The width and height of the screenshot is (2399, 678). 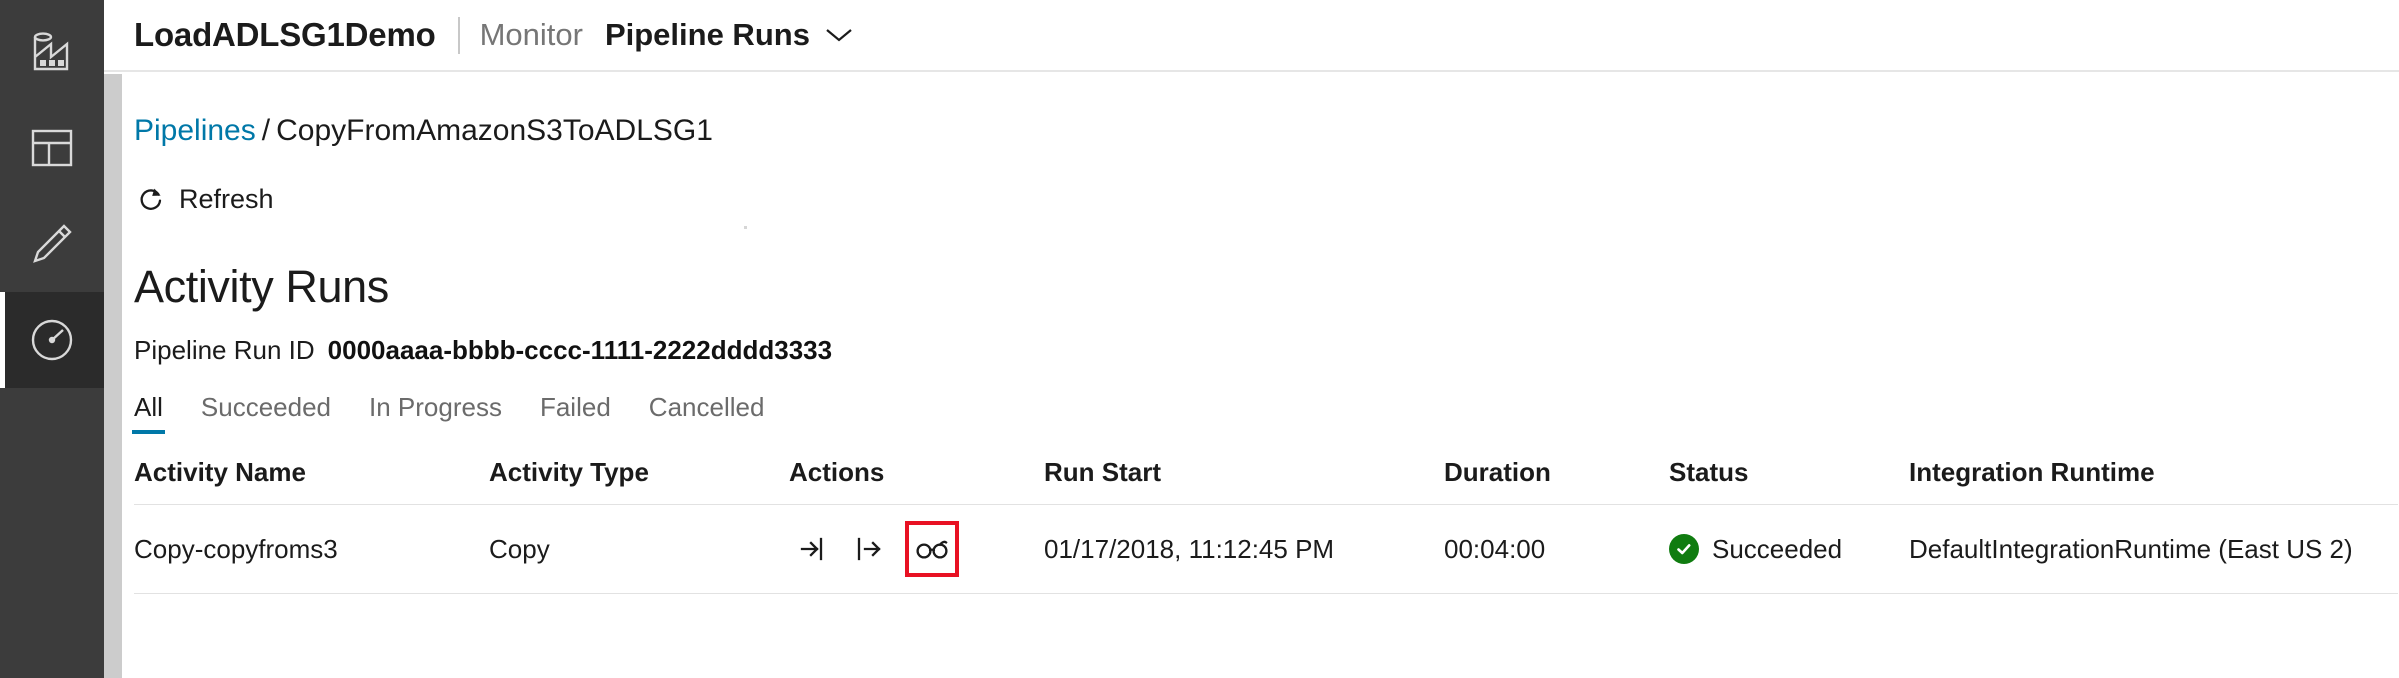 I want to click on author-overview-icon, so click(x=52, y=148).